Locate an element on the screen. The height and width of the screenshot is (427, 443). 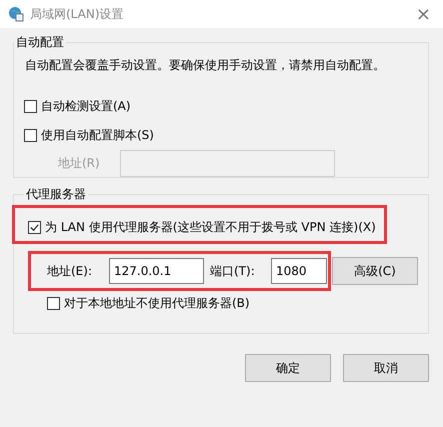
dialog-button: 确定 is located at coordinates (288, 368).